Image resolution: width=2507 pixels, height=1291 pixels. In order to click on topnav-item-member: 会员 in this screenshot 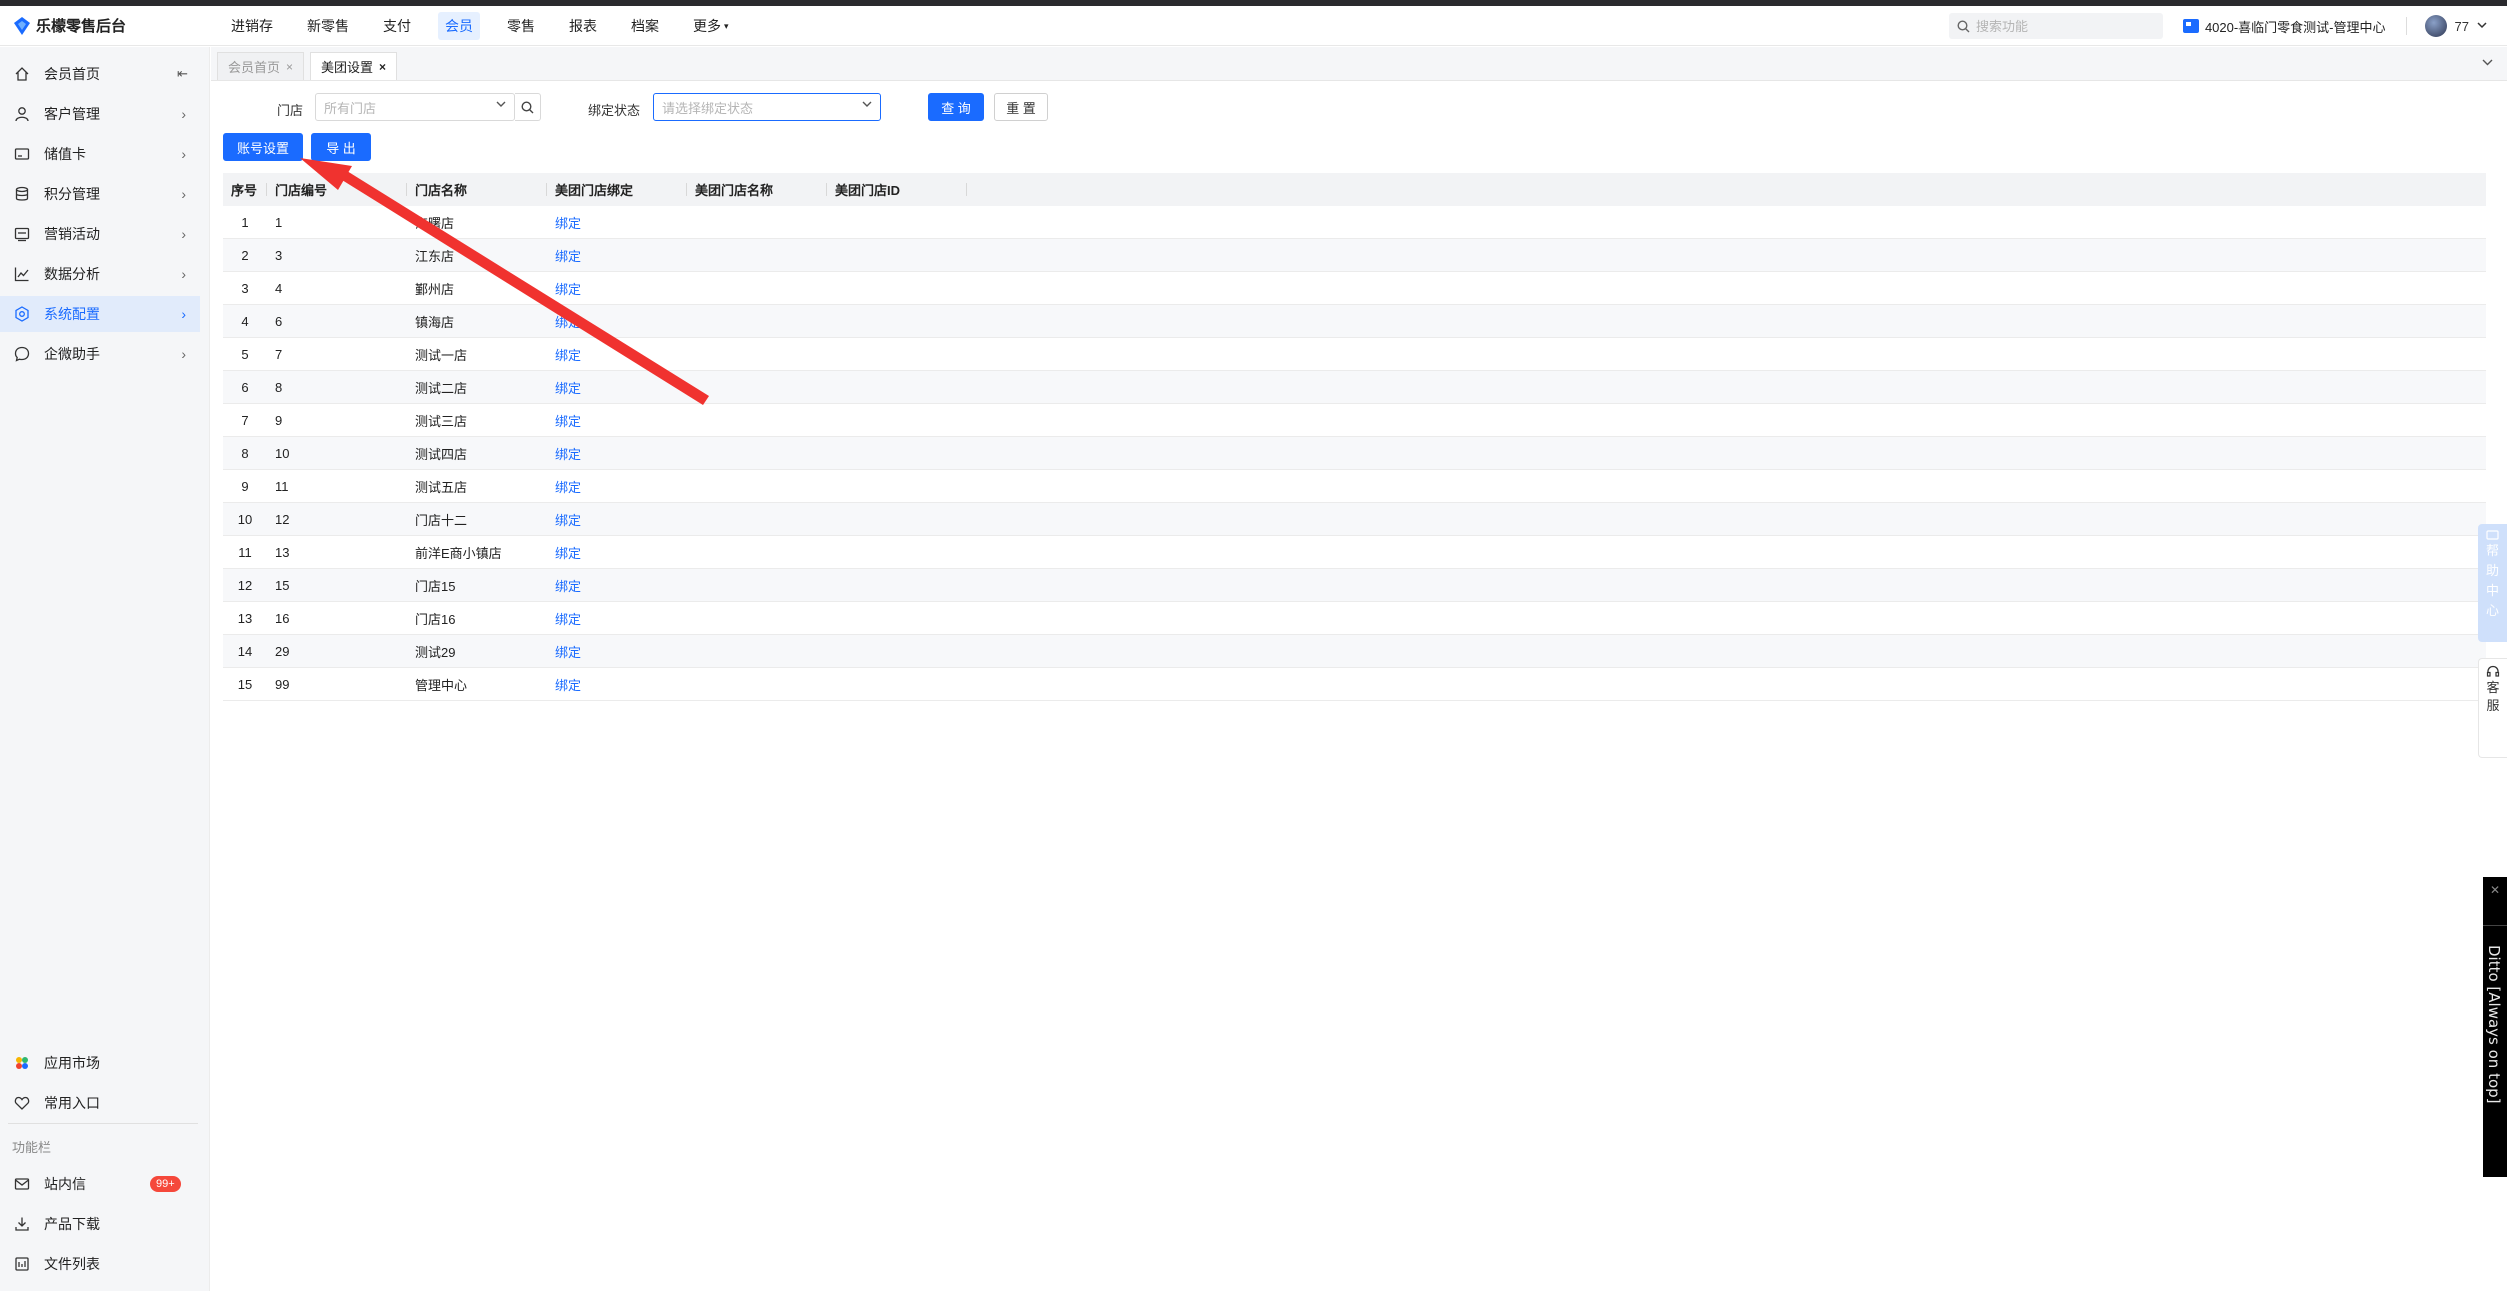, I will do `click(459, 25)`.